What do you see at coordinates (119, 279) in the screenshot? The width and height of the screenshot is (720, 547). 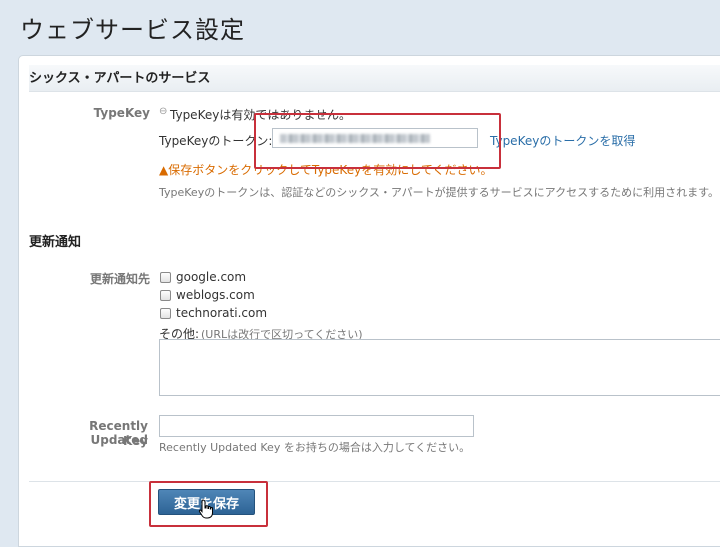 I see `update-services-label: 更新通知先` at bounding box center [119, 279].